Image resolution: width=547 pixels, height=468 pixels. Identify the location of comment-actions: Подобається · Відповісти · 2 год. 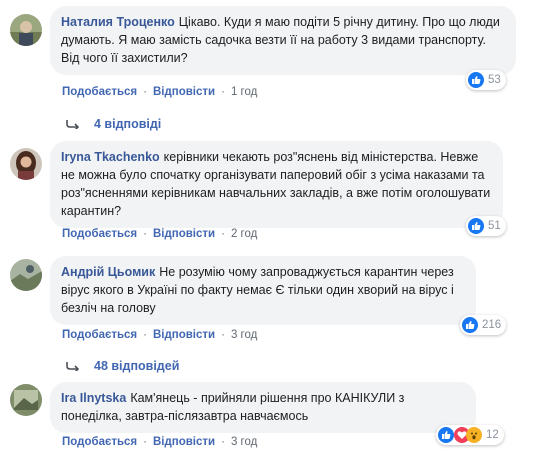
(159, 234).